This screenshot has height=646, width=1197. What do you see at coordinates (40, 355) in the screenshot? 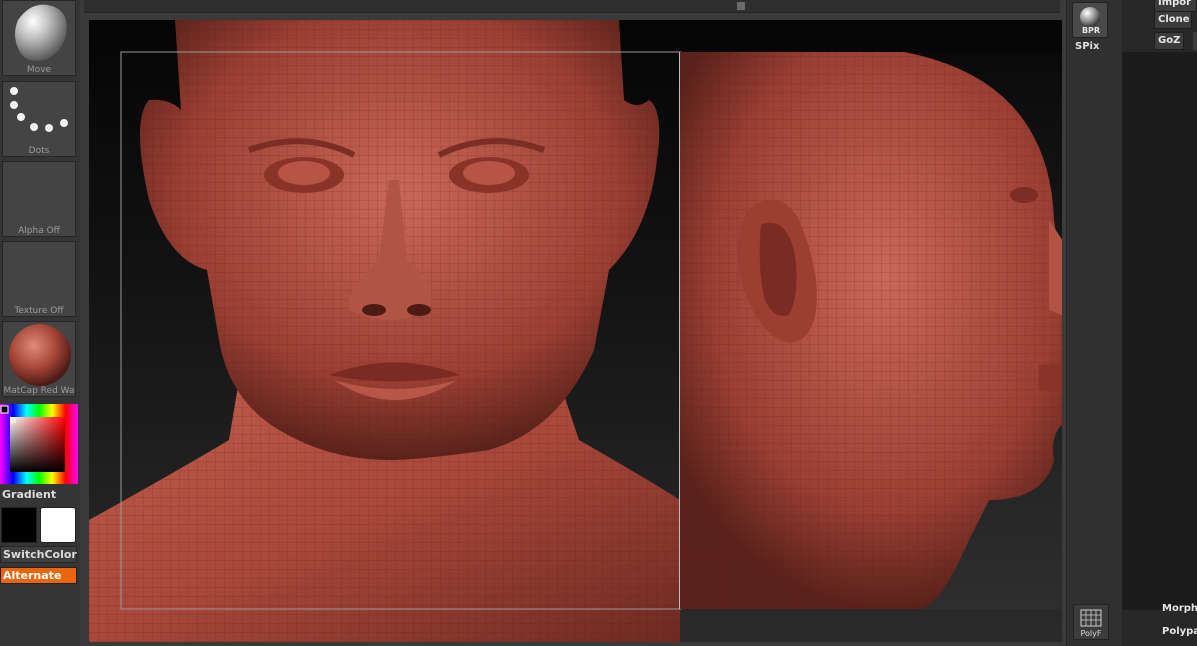
I see `matcap-sphere-icon` at bounding box center [40, 355].